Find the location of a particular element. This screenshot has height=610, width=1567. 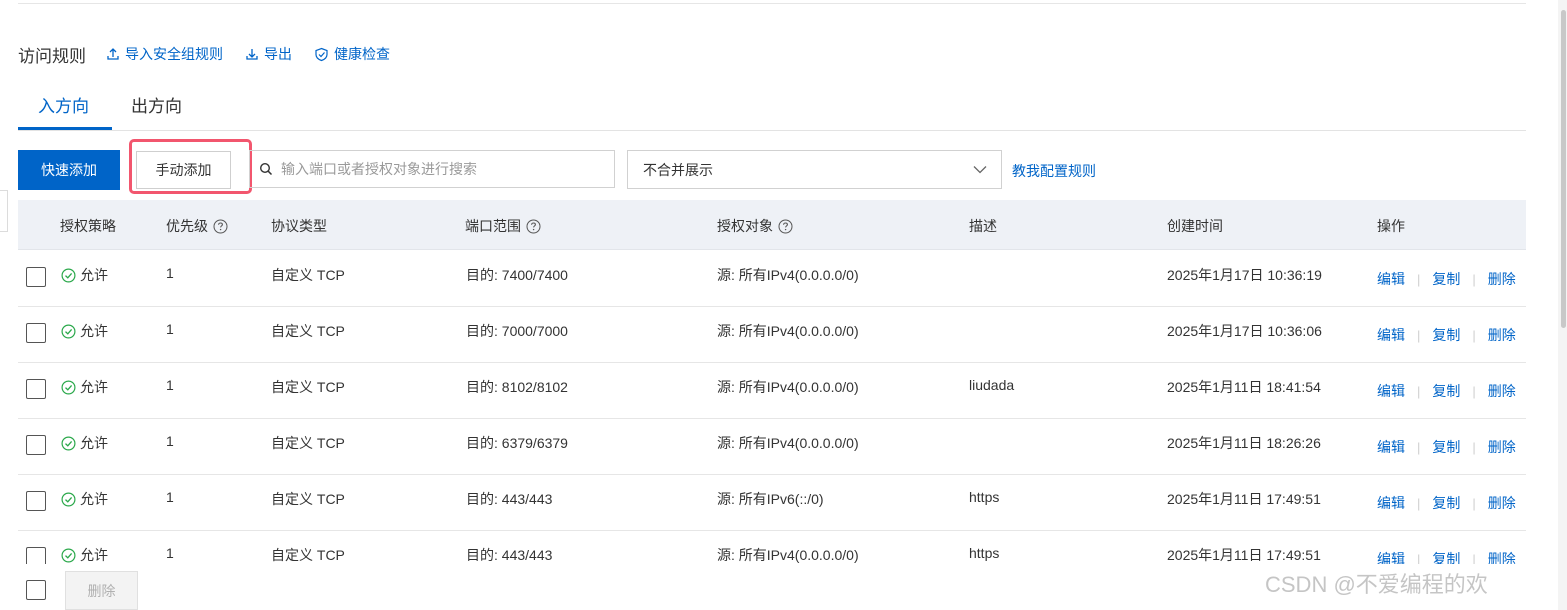

port-cell: 目的: 6379/6379 is located at coordinates (517, 443).